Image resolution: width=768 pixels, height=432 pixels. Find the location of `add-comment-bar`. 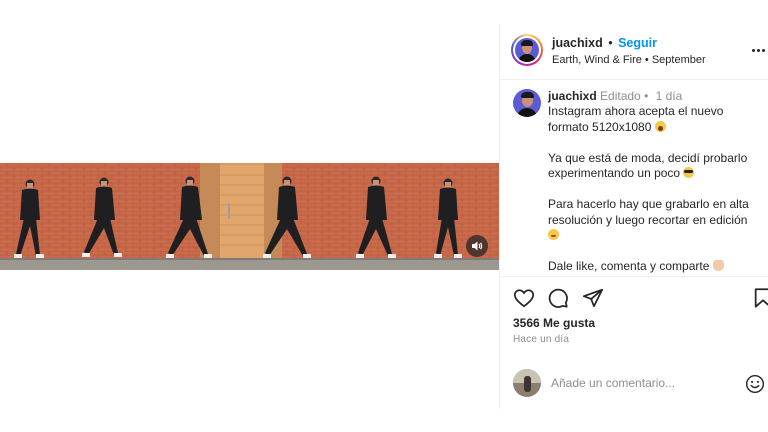

add-comment-bar is located at coordinates (634, 387).